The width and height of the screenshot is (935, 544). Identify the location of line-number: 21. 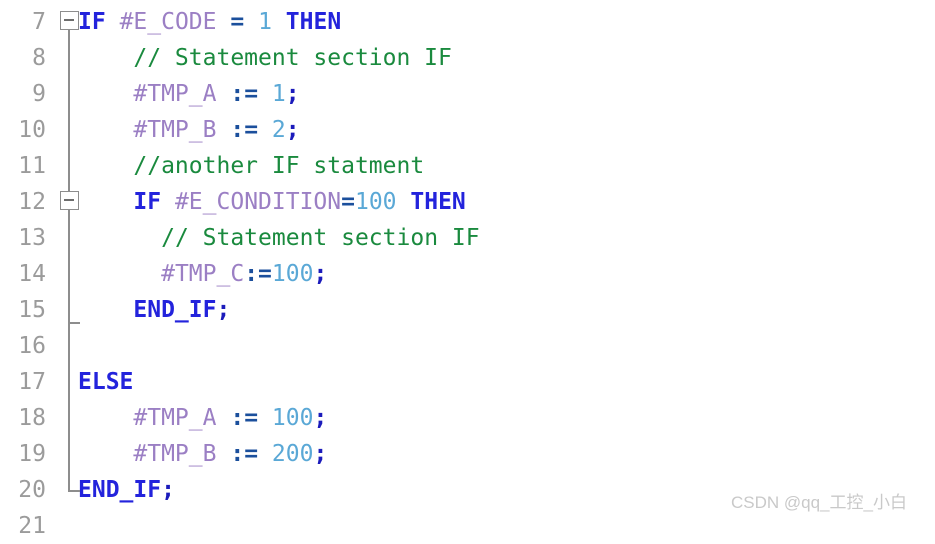
(32, 526).